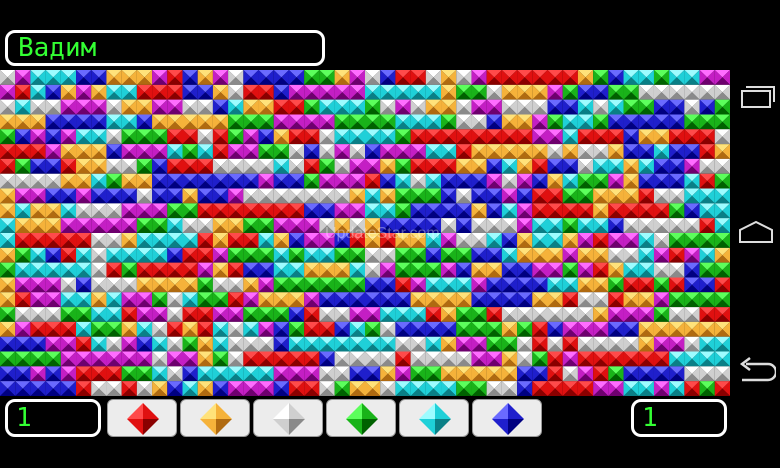 This screenshot has width=780, height=468. What do you see at coordinates (434, 418) in the screenshot?
I see `color-button-cyan` at bounding box center [434, 418].